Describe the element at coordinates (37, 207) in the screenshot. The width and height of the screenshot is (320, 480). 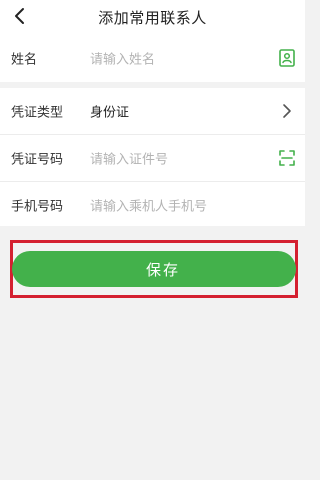
I see `phone-label: 手机号码` at that location.